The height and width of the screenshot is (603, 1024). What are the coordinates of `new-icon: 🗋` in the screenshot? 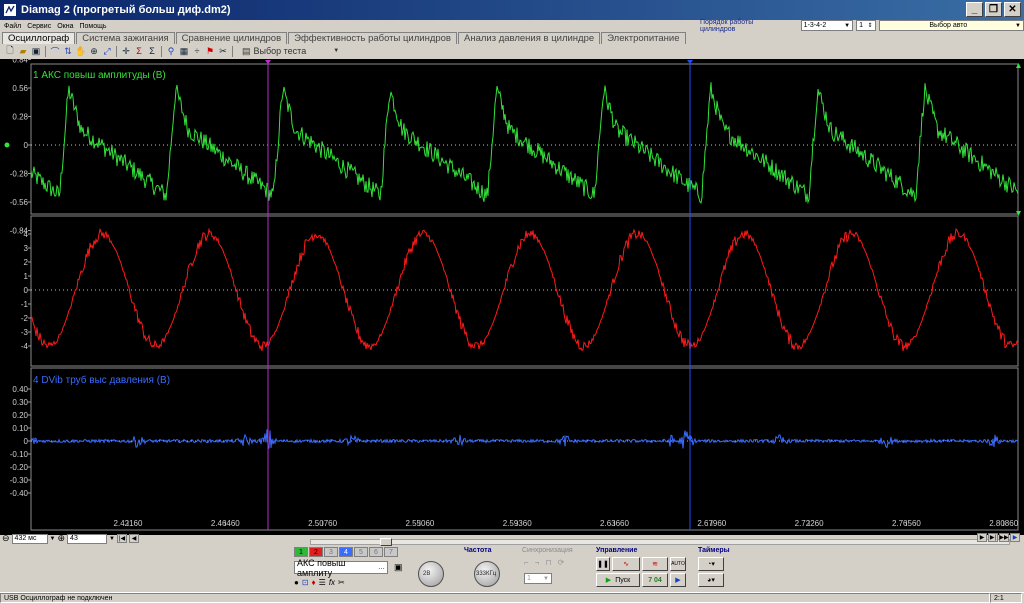 It's located at (10, 51).